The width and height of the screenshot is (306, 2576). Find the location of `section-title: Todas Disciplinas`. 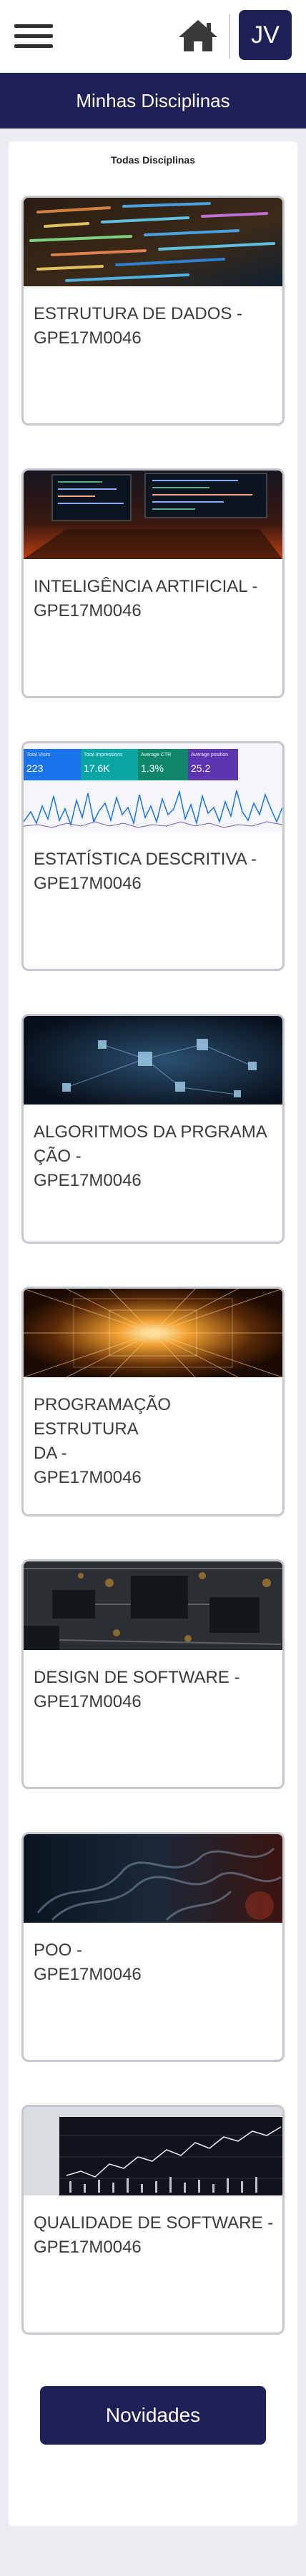

section-title: Todas Disciplinas is located at coordinates (153, 160).